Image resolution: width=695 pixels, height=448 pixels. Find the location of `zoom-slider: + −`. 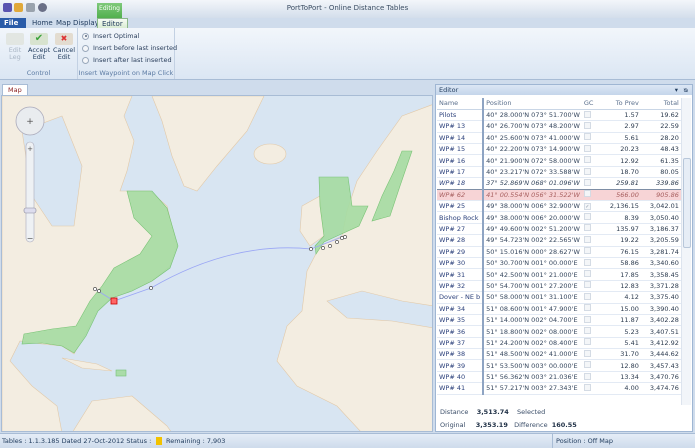

zoom-slider: + − is located at coordinates (30, 192).